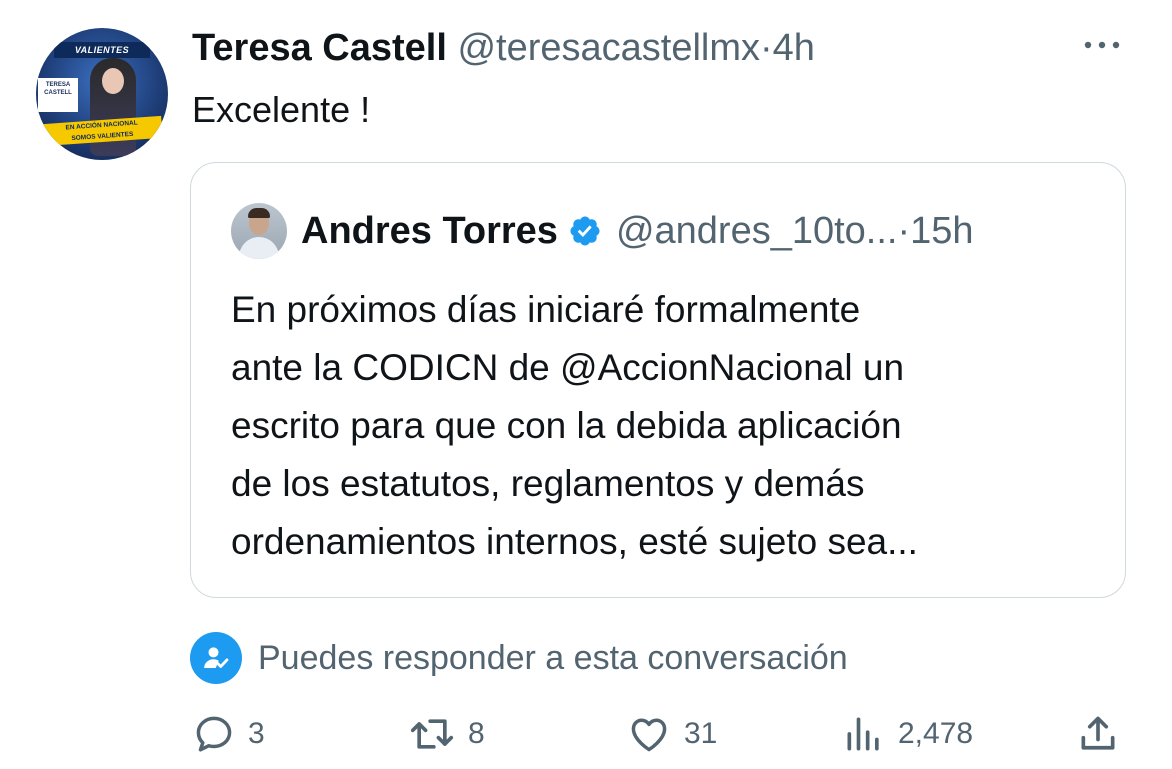 The width and height of the screenshot is (1172, 769). Describe the element at coordinates (568, 367) in the screenshot. I see `quoted-text-line: ante la CODICN de @AccionNacional un` at that location.